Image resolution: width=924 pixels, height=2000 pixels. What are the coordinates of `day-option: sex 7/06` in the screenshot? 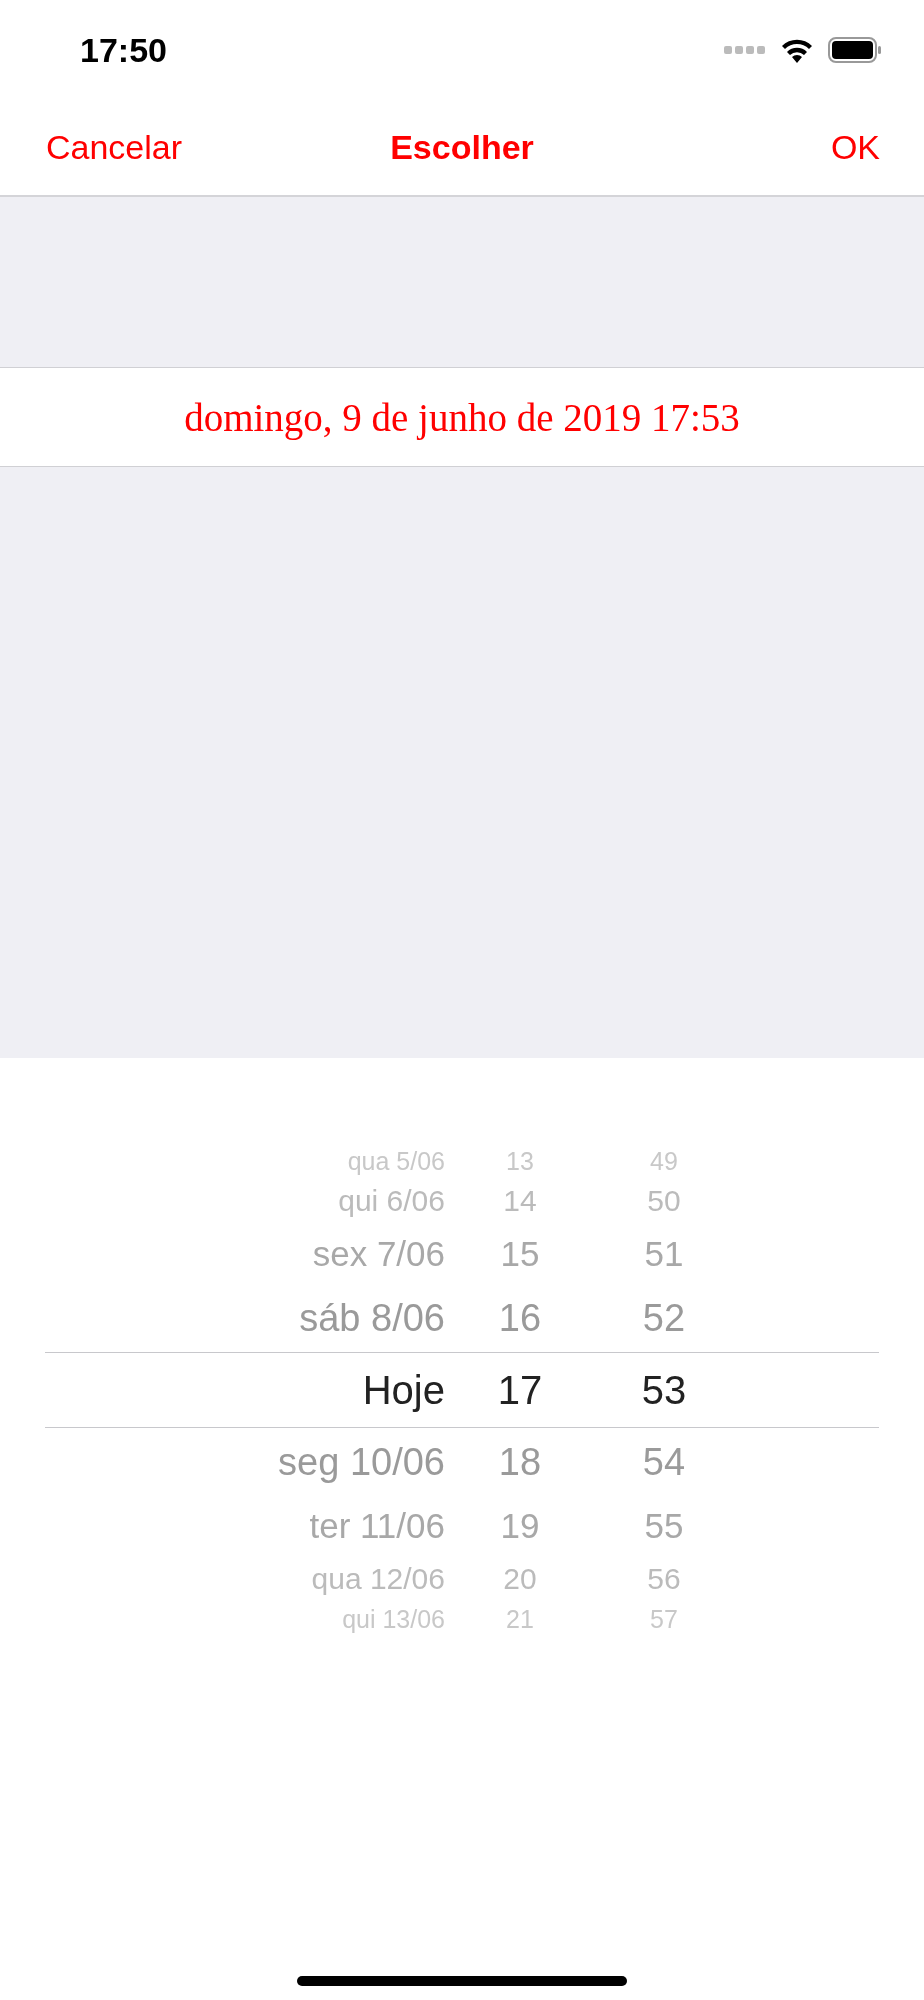 It's located at (378, 1253).